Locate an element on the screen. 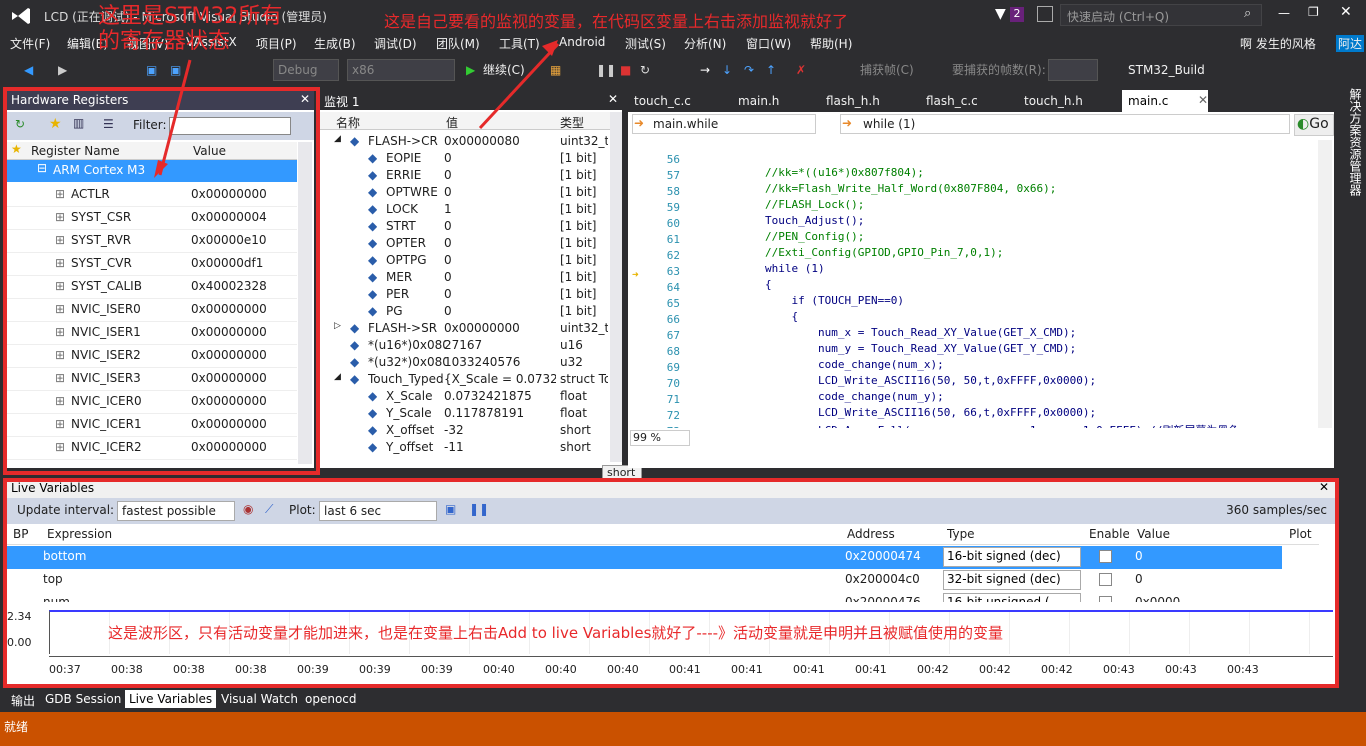 The image size is (1366, 746). code-line: 61 //Exti_Config(GPIOD,GPIO_Pin_7,0,1); is located at coordinates (973, 239).